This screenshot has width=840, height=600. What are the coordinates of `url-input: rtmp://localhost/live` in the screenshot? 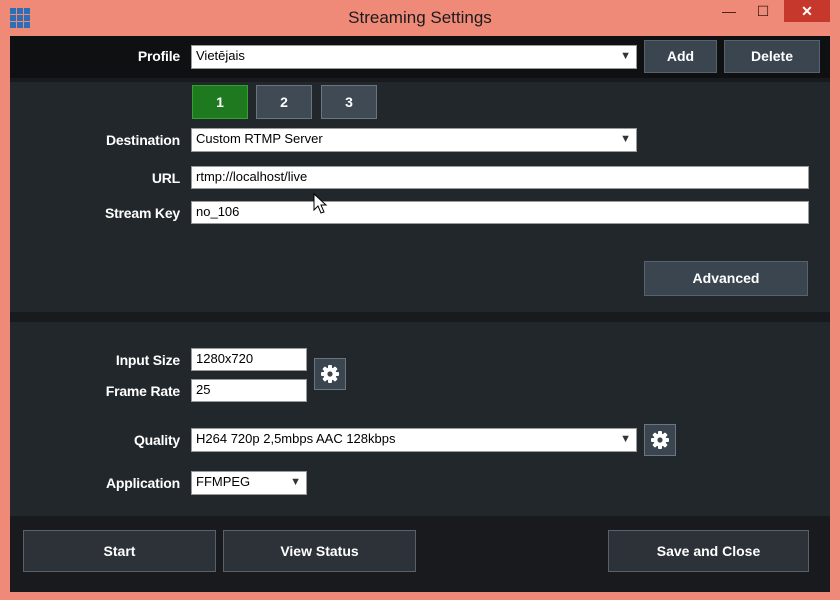 It's located at (500, 177).